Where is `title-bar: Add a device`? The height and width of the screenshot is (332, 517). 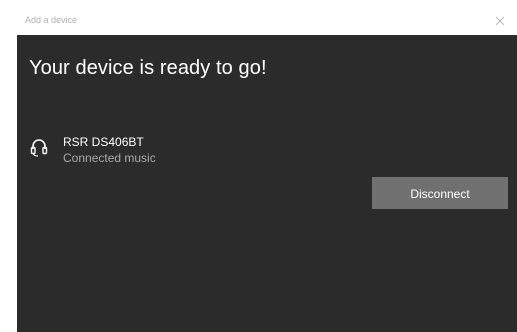
title-bar: Add a device is located at coordinates (267, 21).